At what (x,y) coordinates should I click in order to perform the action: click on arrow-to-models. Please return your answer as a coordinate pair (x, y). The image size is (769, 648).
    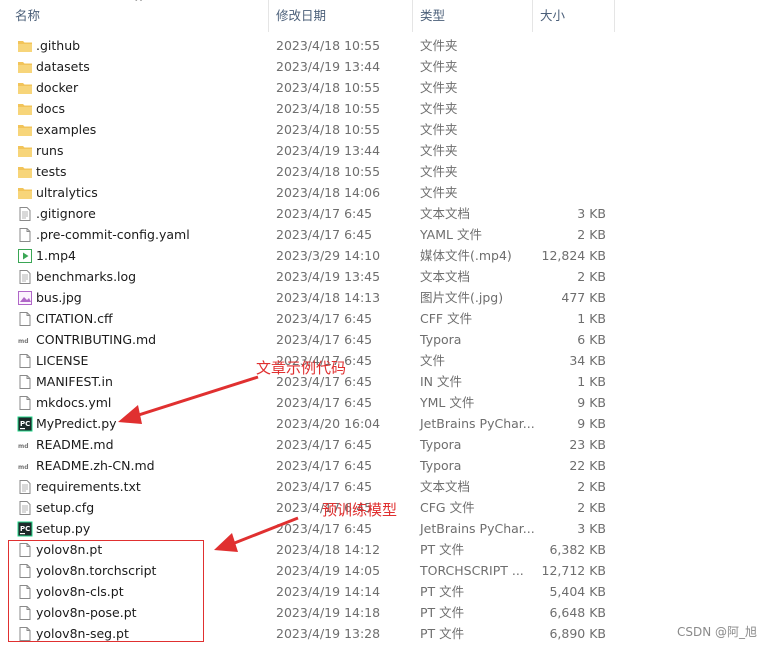
    Looking at the image, I should click on (265, 531).